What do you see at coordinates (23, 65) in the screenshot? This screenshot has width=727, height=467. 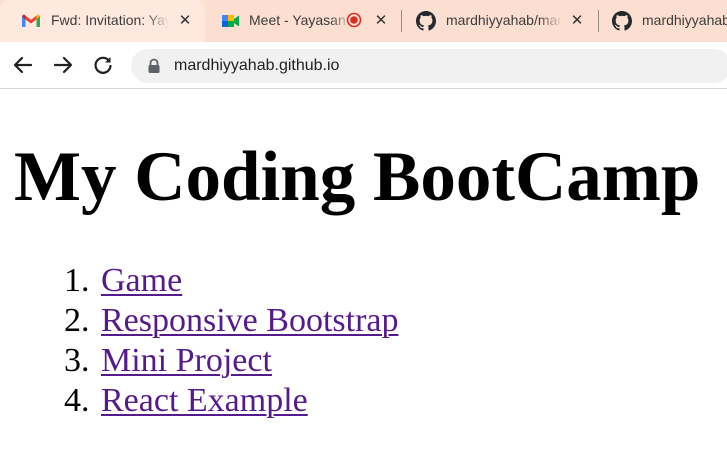 I see `back-arrow-icon` at bounding box center [23, 65].